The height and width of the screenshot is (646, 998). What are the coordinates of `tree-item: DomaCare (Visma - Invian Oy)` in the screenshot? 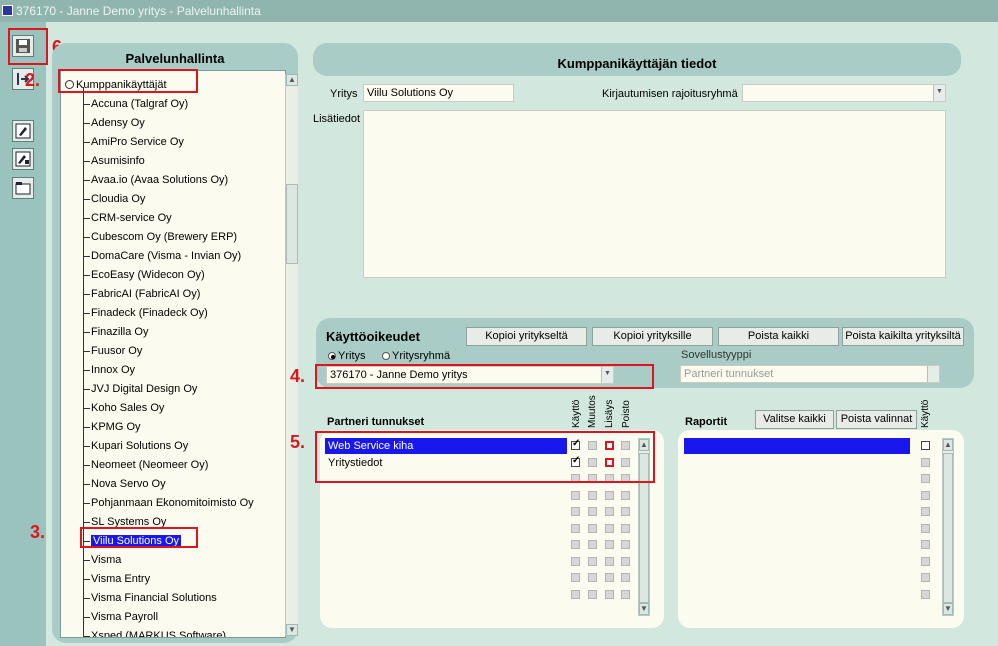 It's located at (162, 256).